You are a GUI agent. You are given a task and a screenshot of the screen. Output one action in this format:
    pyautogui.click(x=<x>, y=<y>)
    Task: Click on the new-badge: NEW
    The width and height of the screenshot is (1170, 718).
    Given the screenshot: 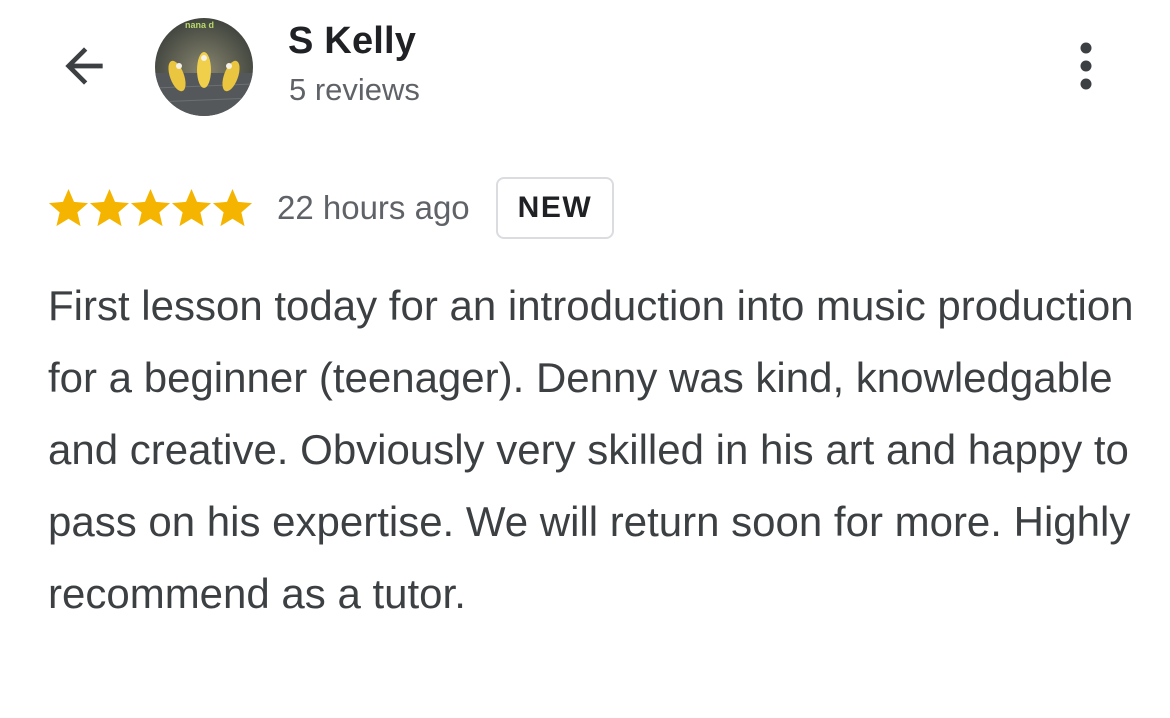 What is the action you would take?
    pyautogui.click(x=555, y=208)
    